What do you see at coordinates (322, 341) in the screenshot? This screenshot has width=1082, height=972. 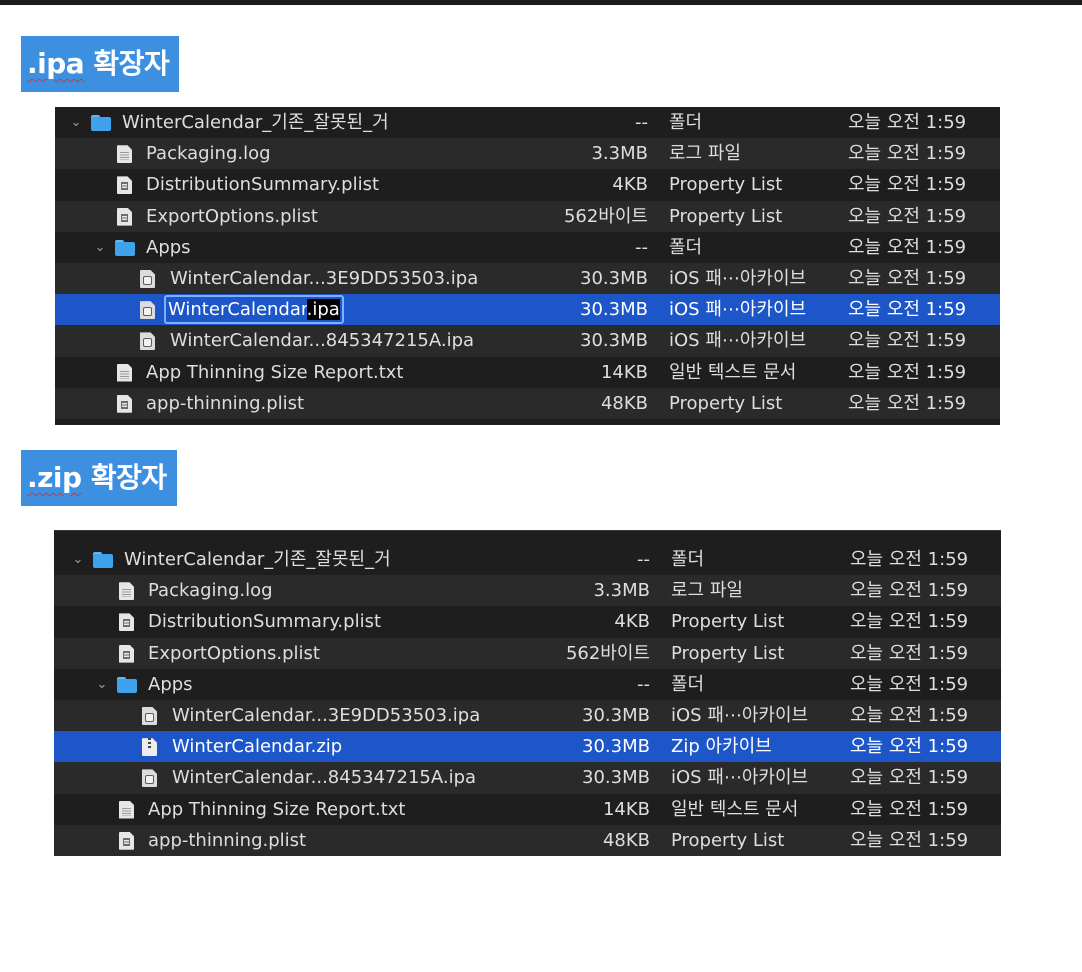 I see `file-name: WinterCalendar...845347215A.ipa` at bounding box center [322, 341].